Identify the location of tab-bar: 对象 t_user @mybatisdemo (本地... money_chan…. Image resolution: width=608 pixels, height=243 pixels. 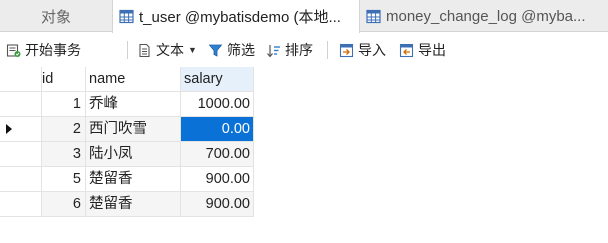
(304, 16).